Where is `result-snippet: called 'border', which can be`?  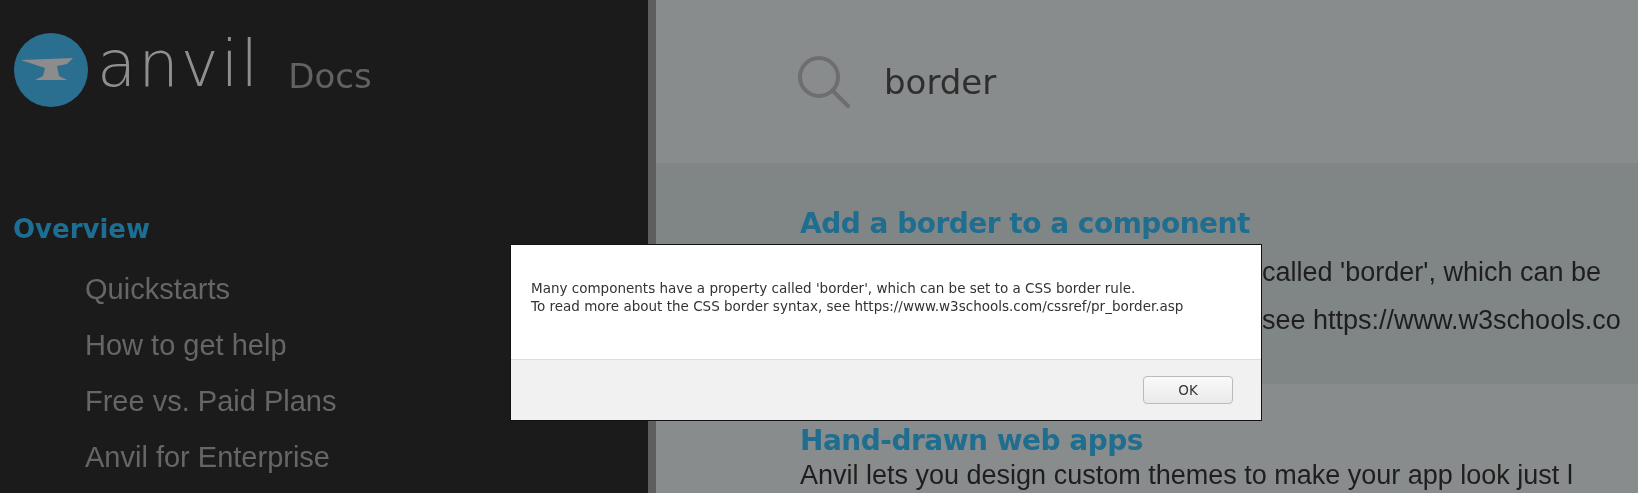 result-snippet: called 'border', which can be is located at coordinates (1431, 272).